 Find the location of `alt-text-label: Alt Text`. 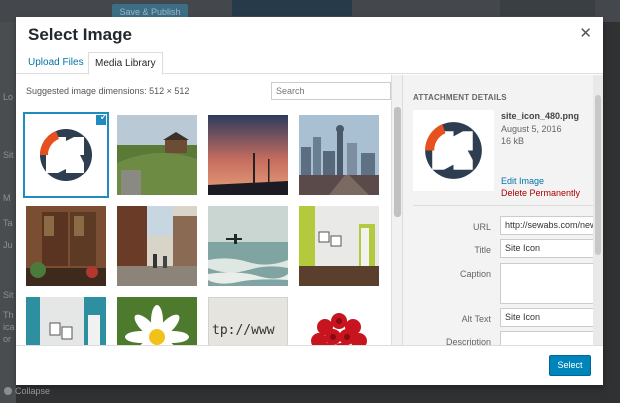

alt-text-label: Alt Text is located at coordinates (476, 319).